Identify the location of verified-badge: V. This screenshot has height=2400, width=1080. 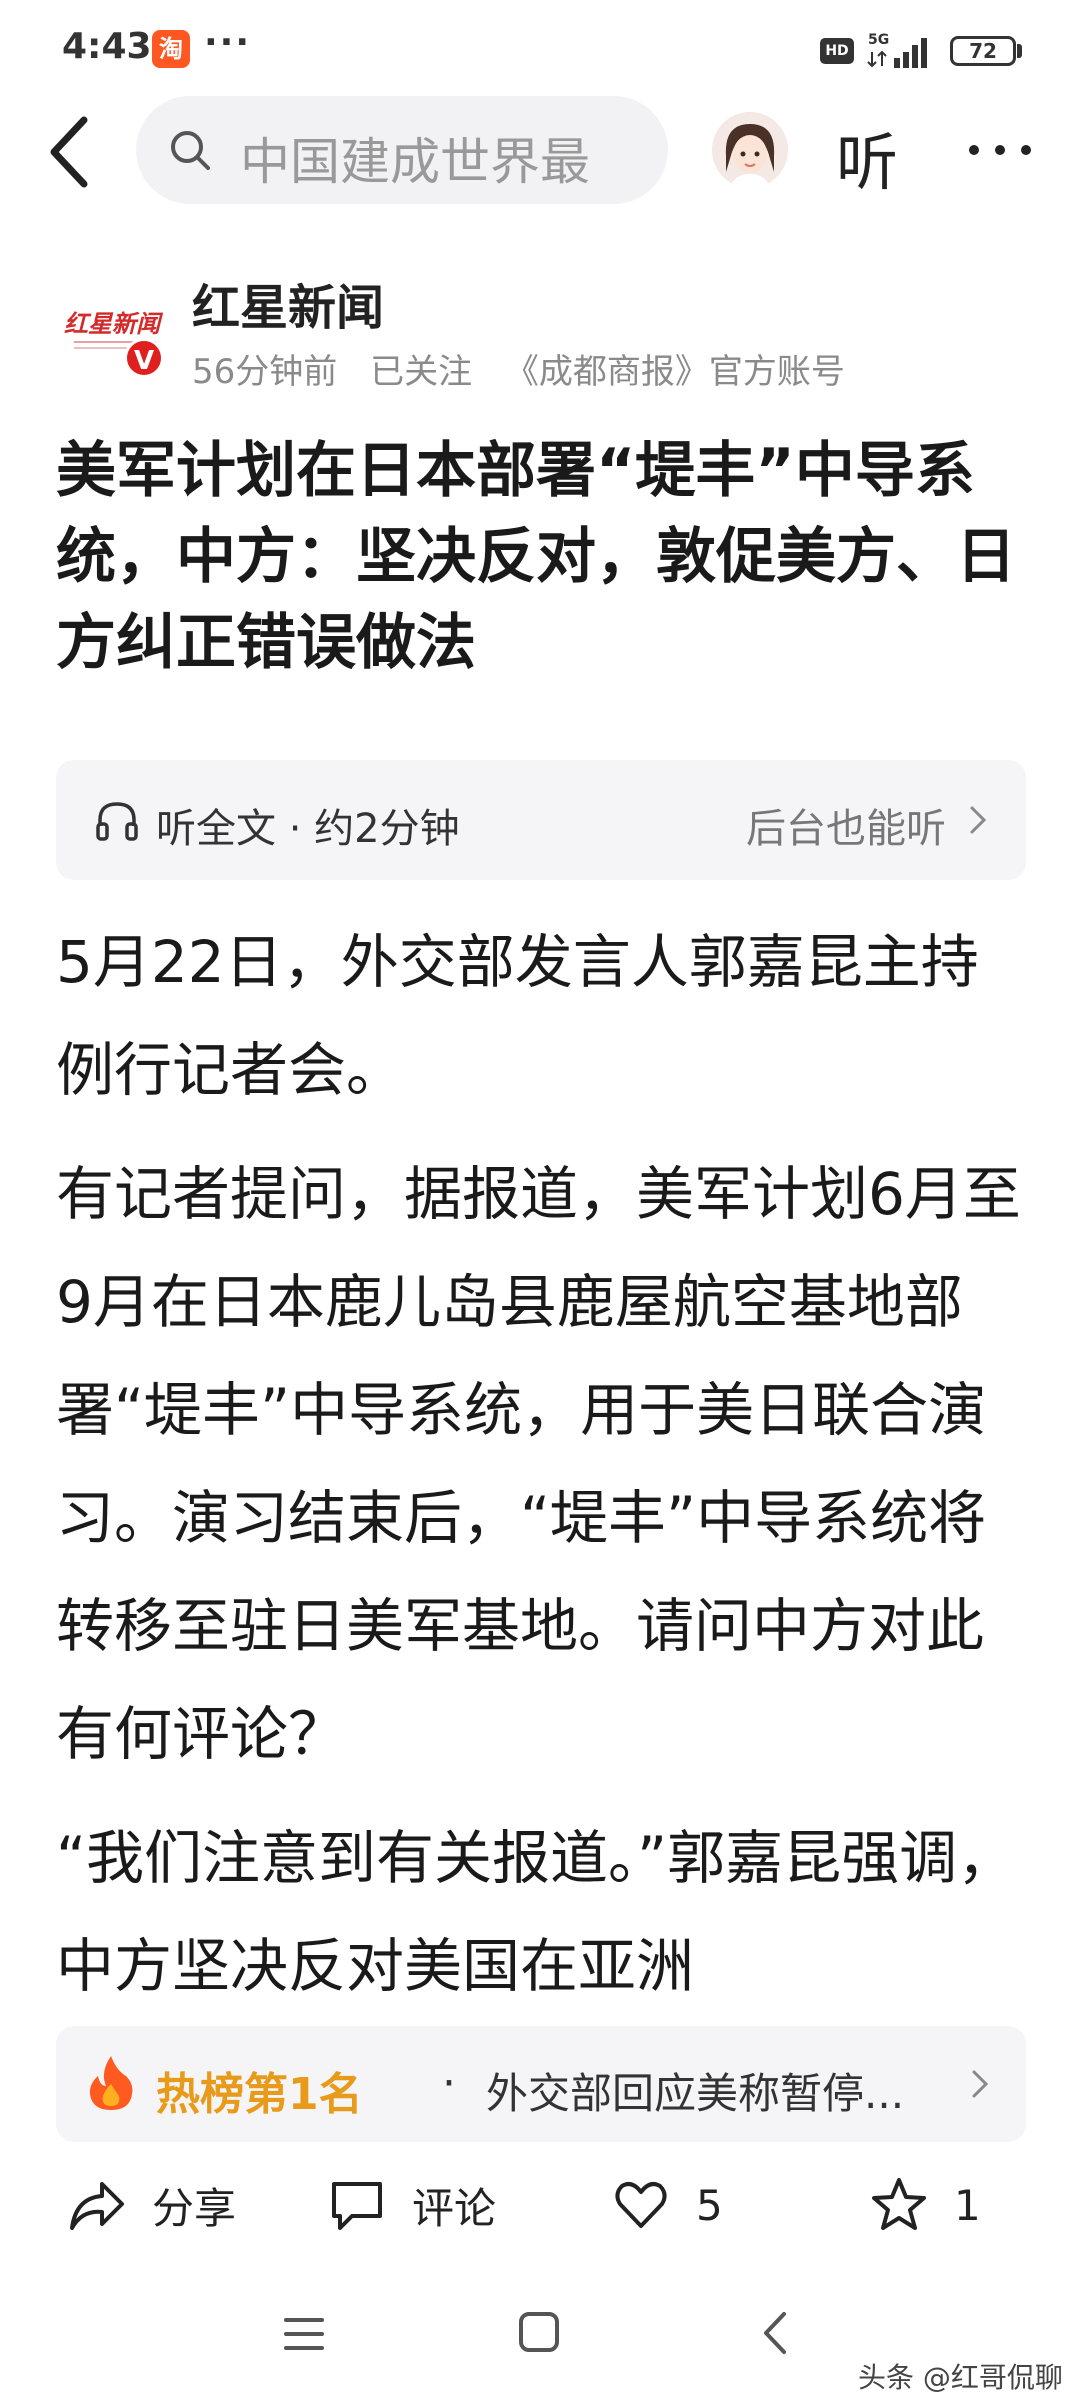
(144, 358).